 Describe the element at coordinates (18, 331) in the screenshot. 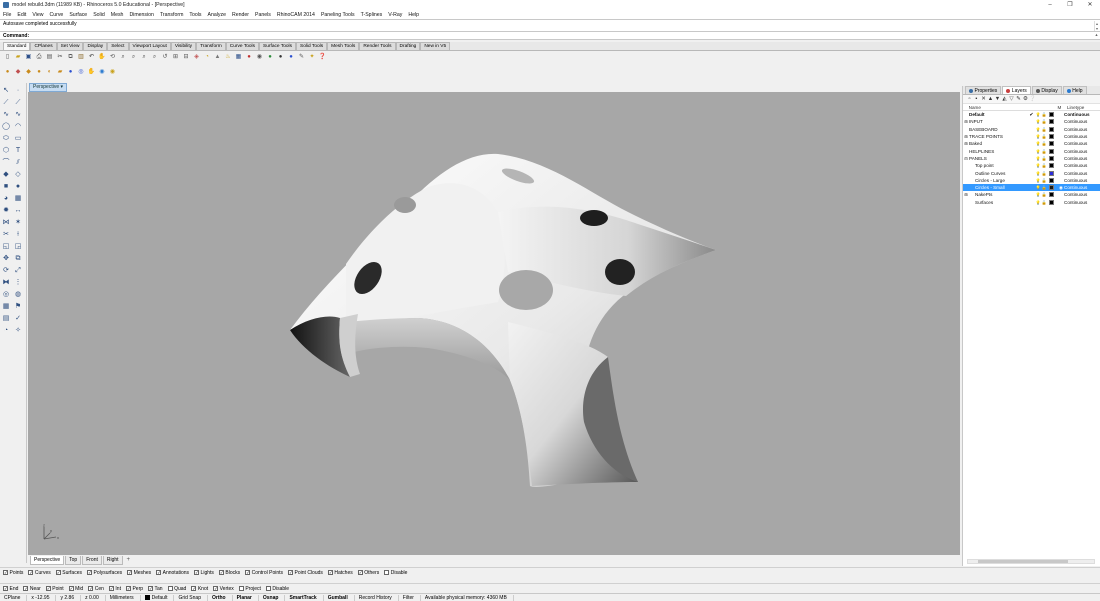

I see `settings-icon: ✧` at that location.